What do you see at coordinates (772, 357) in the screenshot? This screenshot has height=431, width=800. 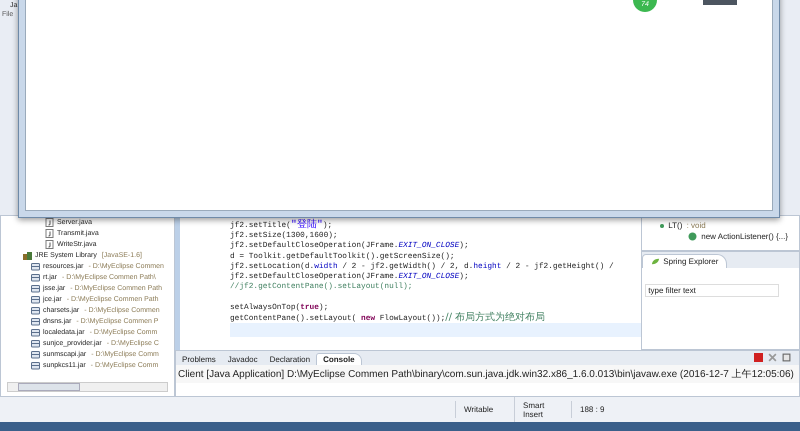 I see `close-icon` at bounding box center [772, 357].